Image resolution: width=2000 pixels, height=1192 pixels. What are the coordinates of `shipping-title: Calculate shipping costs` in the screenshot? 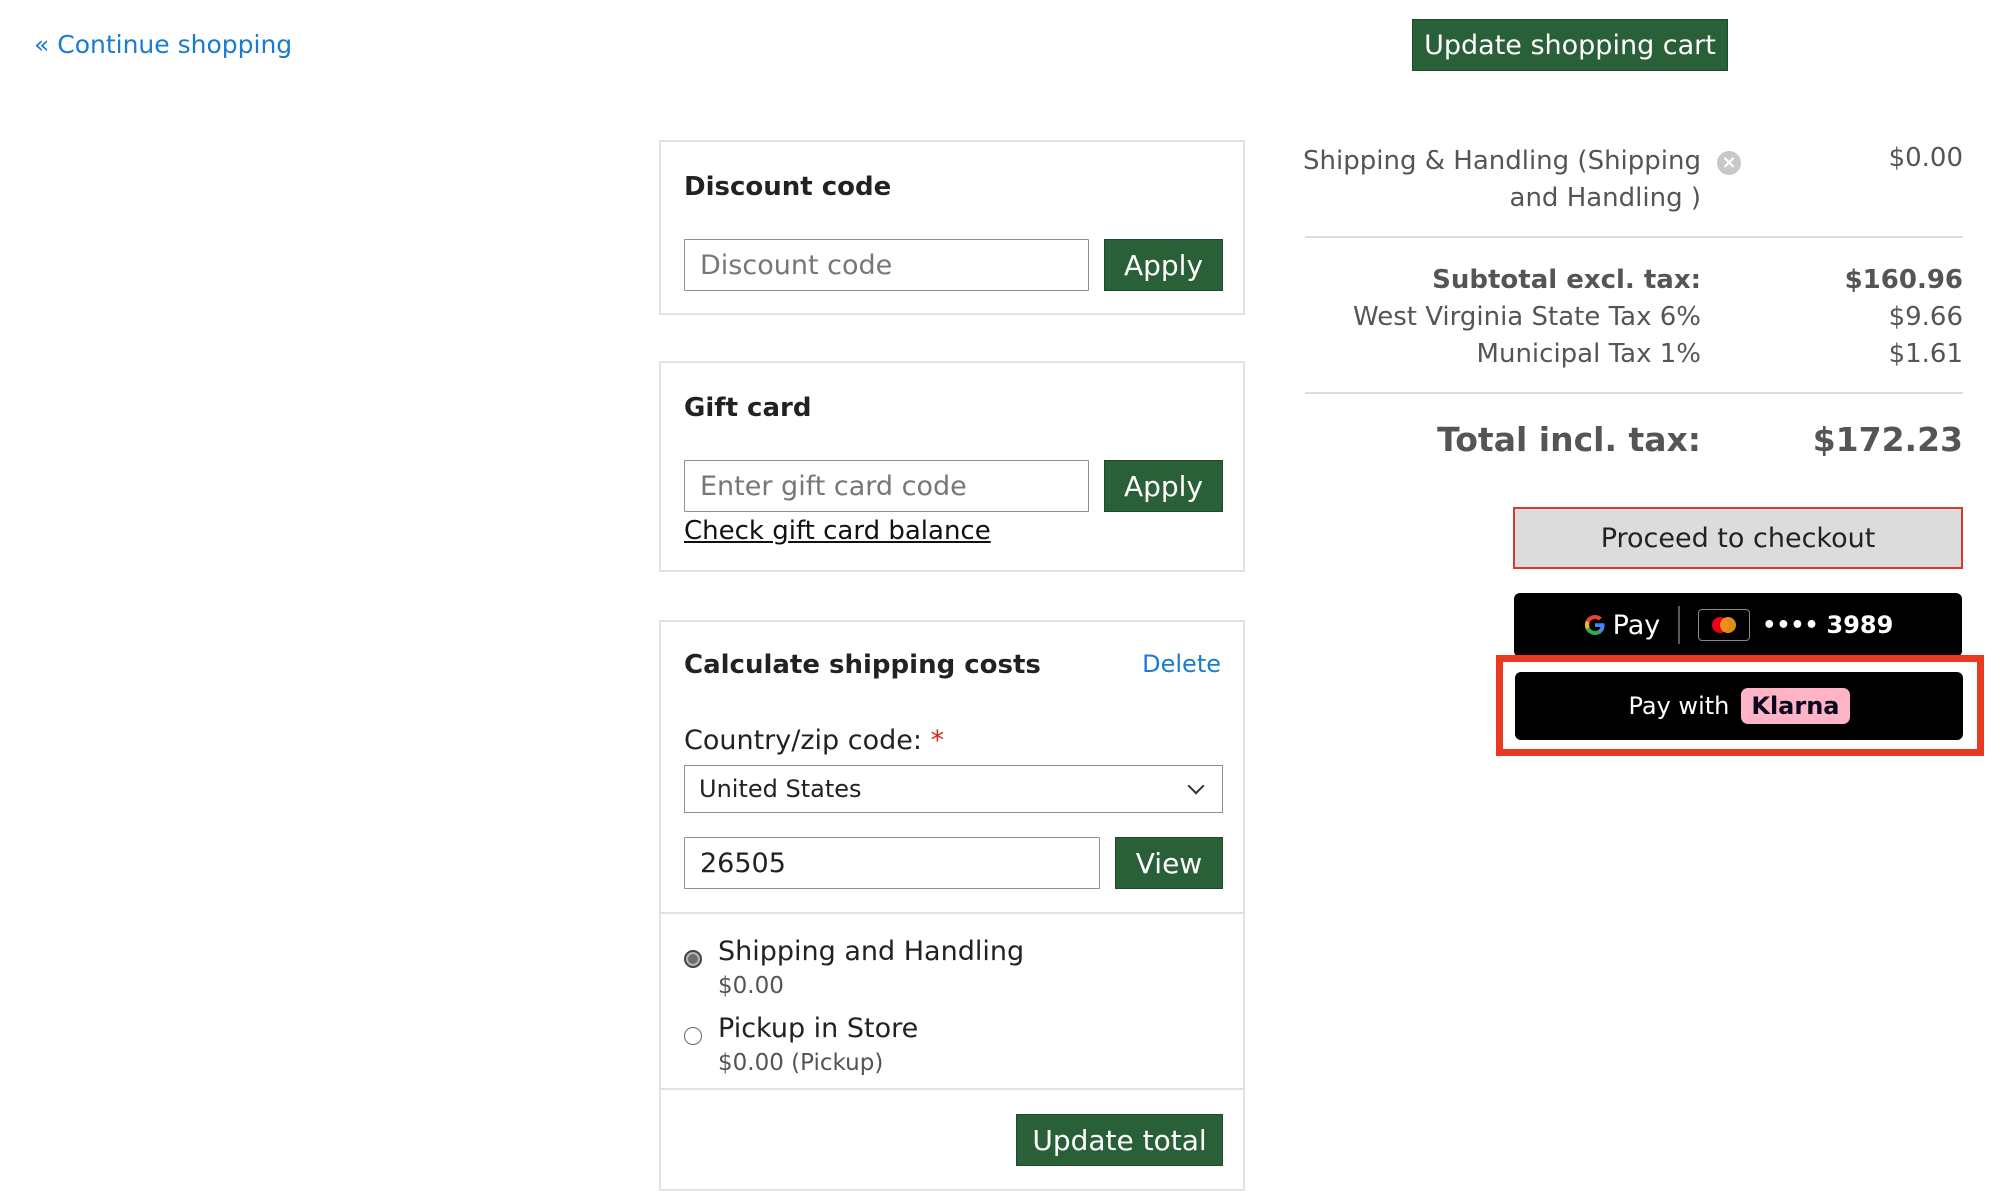 It's located at (862, 665).